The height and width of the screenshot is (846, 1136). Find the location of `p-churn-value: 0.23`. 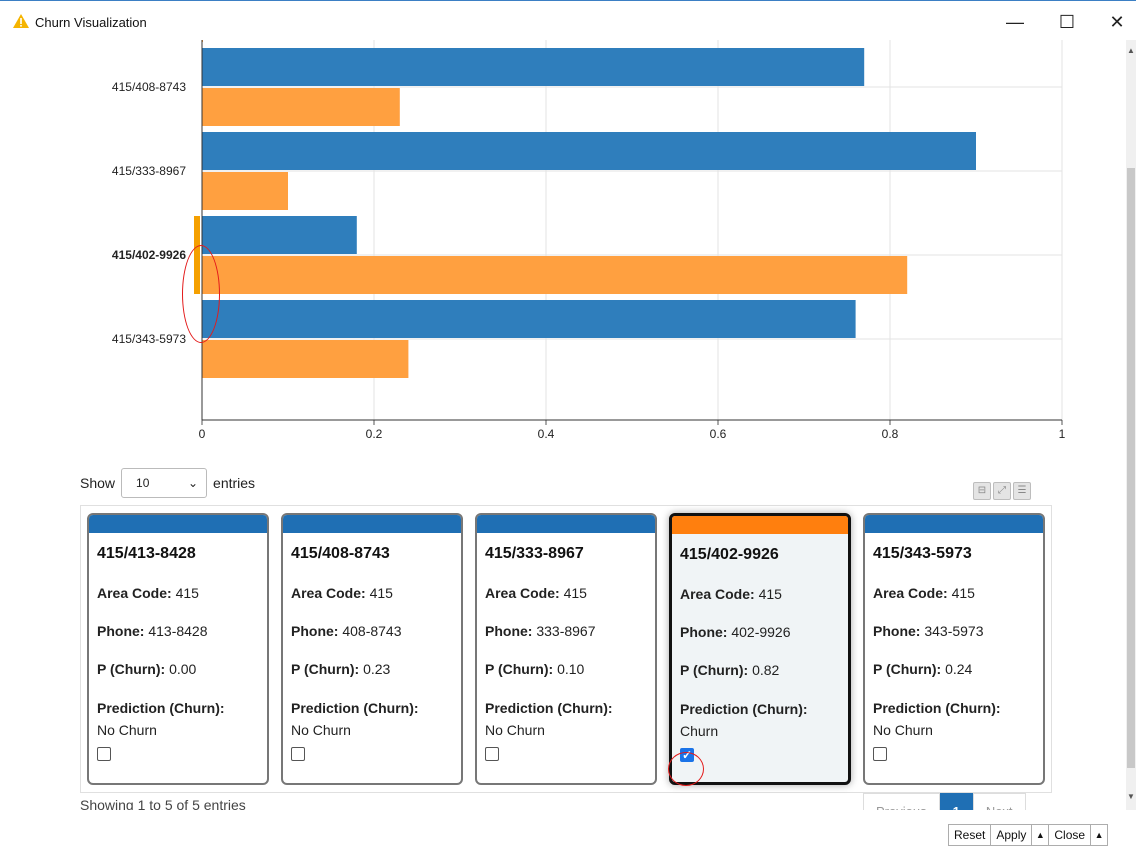

p-churn-value: 0.23 is located at coordinates (377, 669).